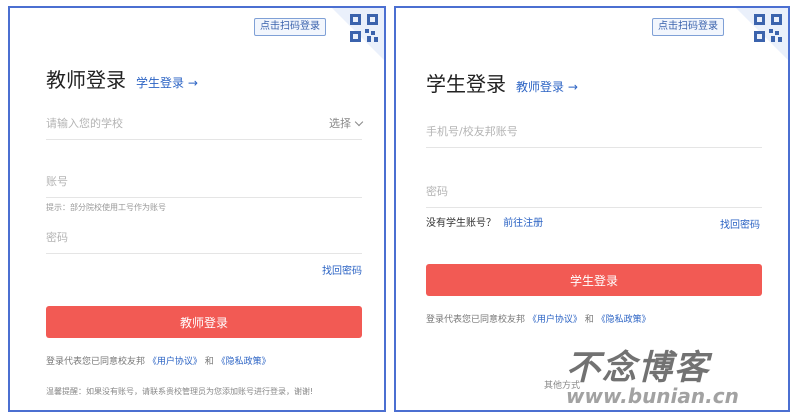  I want to click on reminder-tip: 温馨提醒：如果没有账号，请联系贵校管理员为您添加账号进行登录，谢谢!, so click(180, 391).